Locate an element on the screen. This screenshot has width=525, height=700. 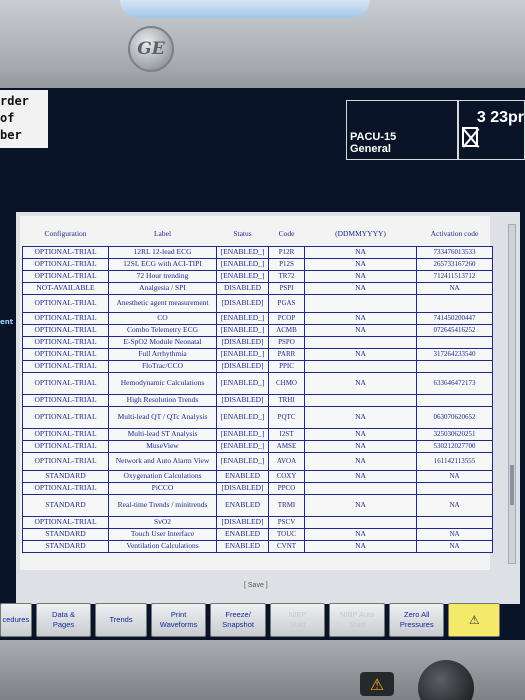
activation-cell: 530212027700 is located at coordinates (454, 446).